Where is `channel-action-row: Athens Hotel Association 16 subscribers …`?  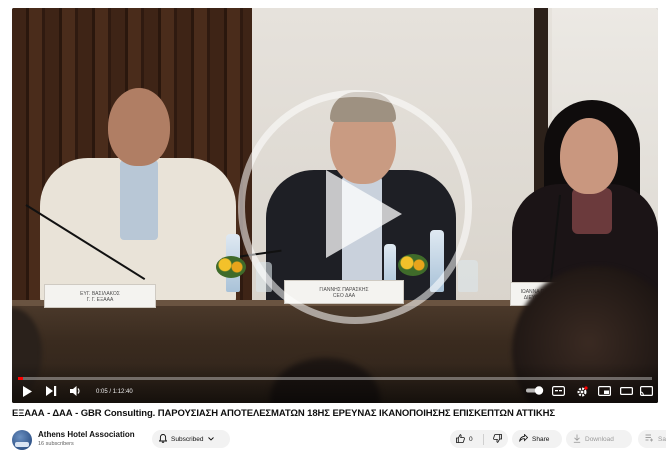 channel-action-row: Athens Hotel Association 16 subscribers … is located at coordinates (339, 443).